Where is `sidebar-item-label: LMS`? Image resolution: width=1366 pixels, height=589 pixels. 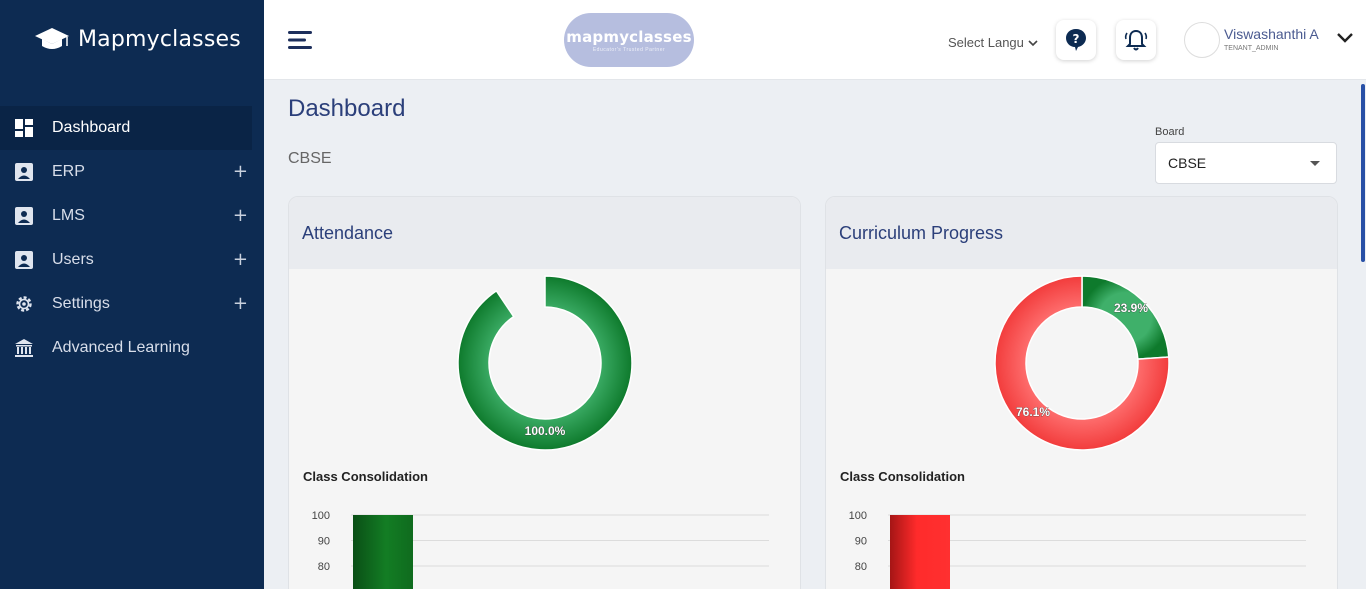
sidebar-item-label: LMS is located at coordinates (68, 215).